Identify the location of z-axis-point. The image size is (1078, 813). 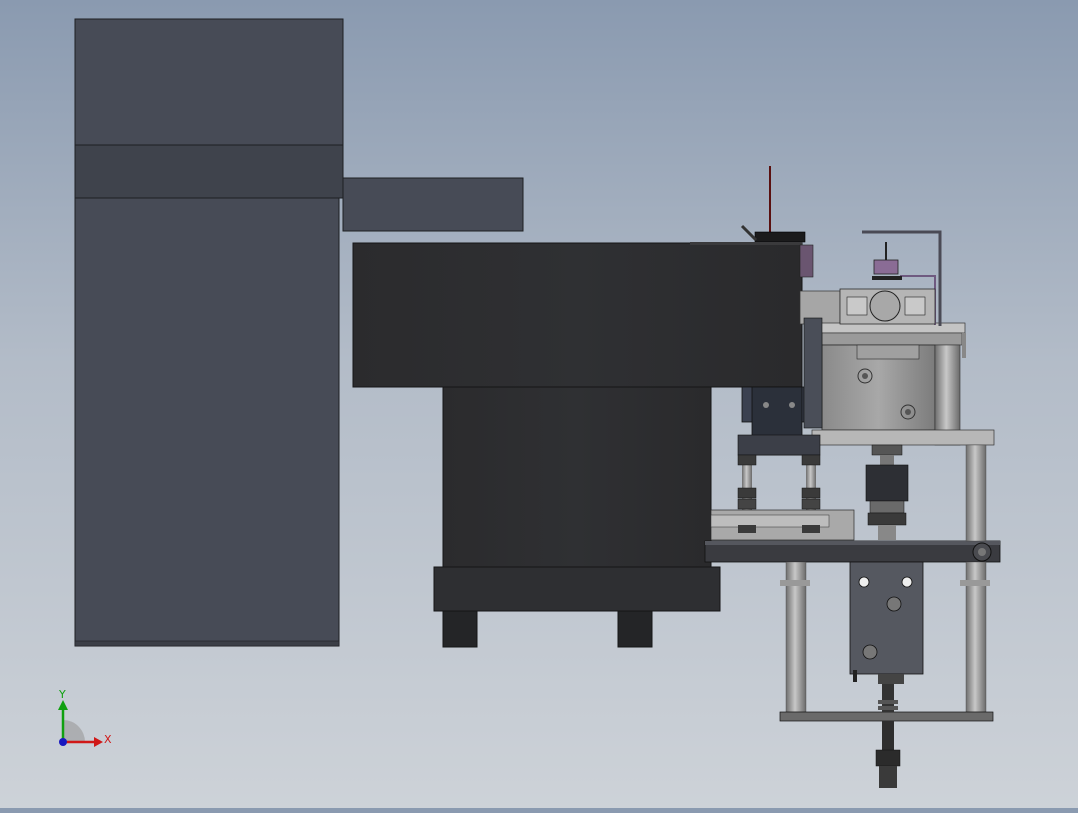
(63, 742).